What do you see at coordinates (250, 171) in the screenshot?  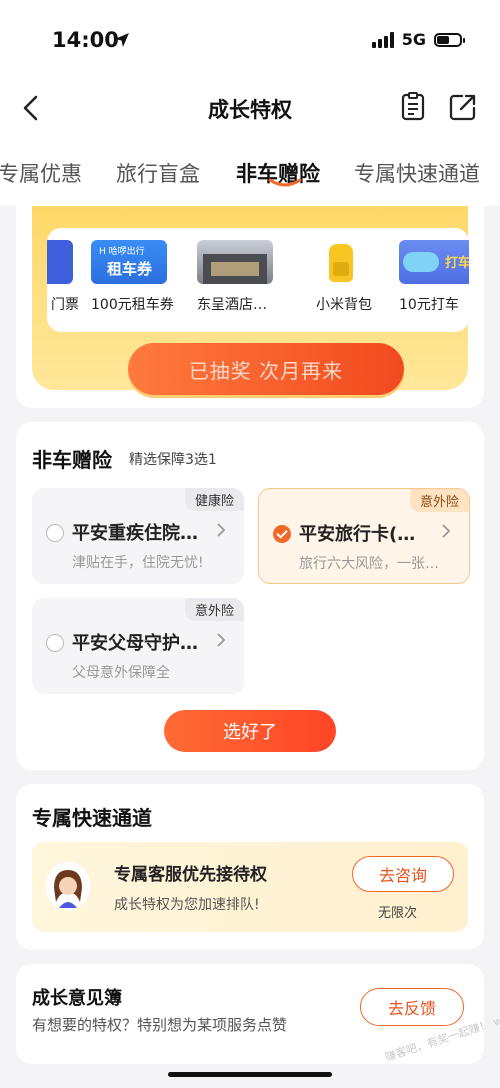 I see `tab-bar: 专属优惠 旅行盲盒 非车赠险 专属快速通道` at bounding box center [250, 171].